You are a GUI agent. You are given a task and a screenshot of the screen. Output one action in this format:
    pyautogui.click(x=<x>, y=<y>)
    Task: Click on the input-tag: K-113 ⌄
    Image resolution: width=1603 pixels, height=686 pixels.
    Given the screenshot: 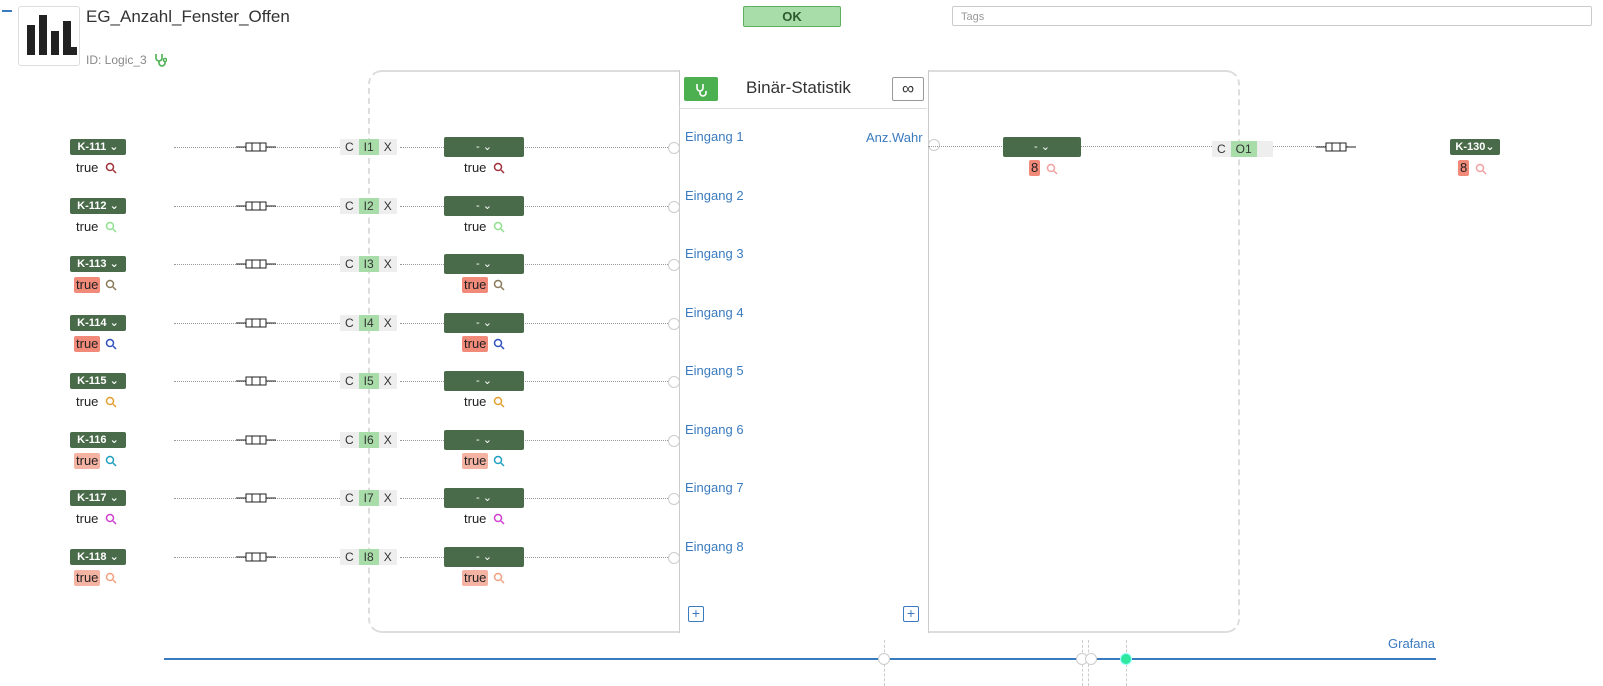 What is the action you would take?
    pyautogui.click(x=98, y=264)
    